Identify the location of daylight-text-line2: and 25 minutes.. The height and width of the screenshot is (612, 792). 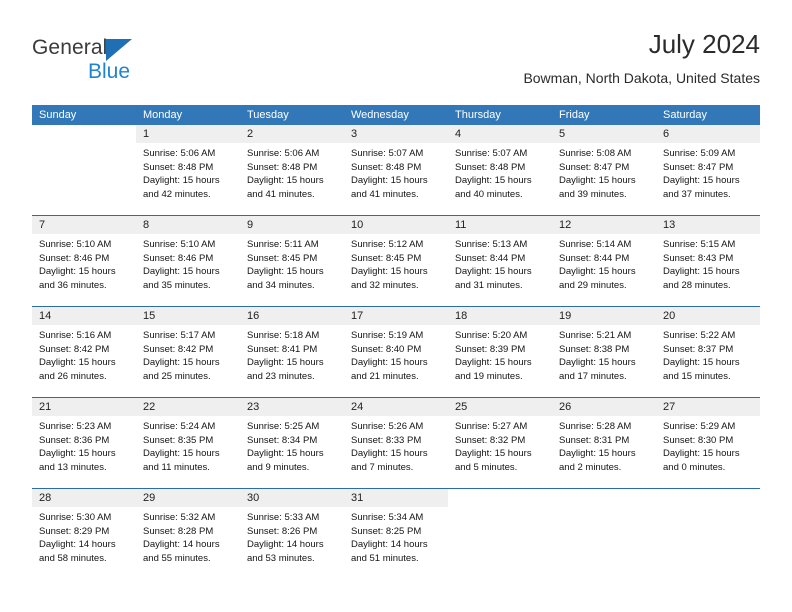
(177, 376).